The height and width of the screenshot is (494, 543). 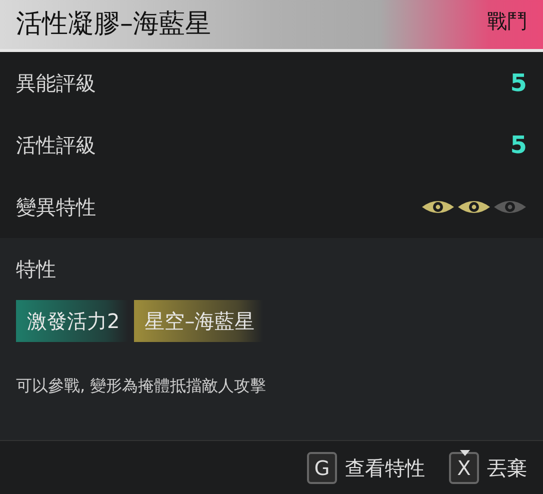 What do you see at coordinates (488, 468) in the screenshot?
I see `footer-action-button: X 丟棄` at bounding box center [488, 468].